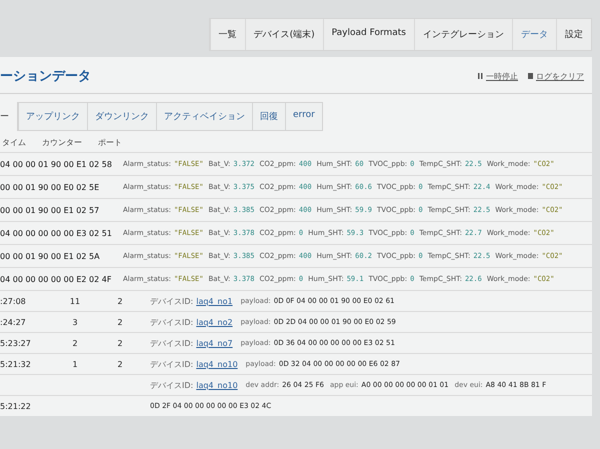 This screenshot has height=449, width=600. Describe the element at coordinates (52, 116) in the screenshot. I see `filter-tab: アップリンク` at that location.